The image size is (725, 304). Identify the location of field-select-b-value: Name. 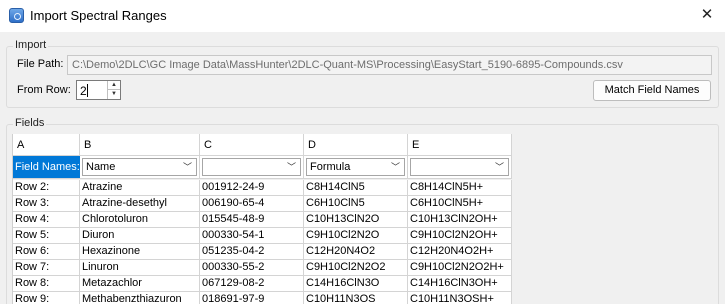
(101, 167).